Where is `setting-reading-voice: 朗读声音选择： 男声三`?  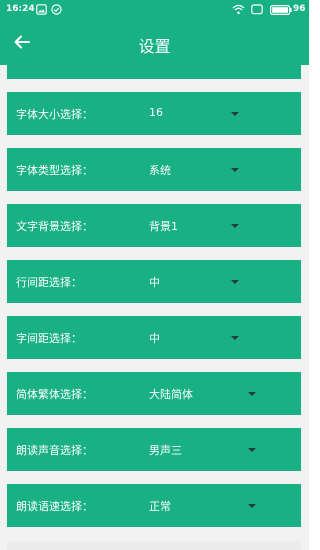 setting-reading-voice: 朗读声音选择： 男声三 is located at coordinates (154, 449).